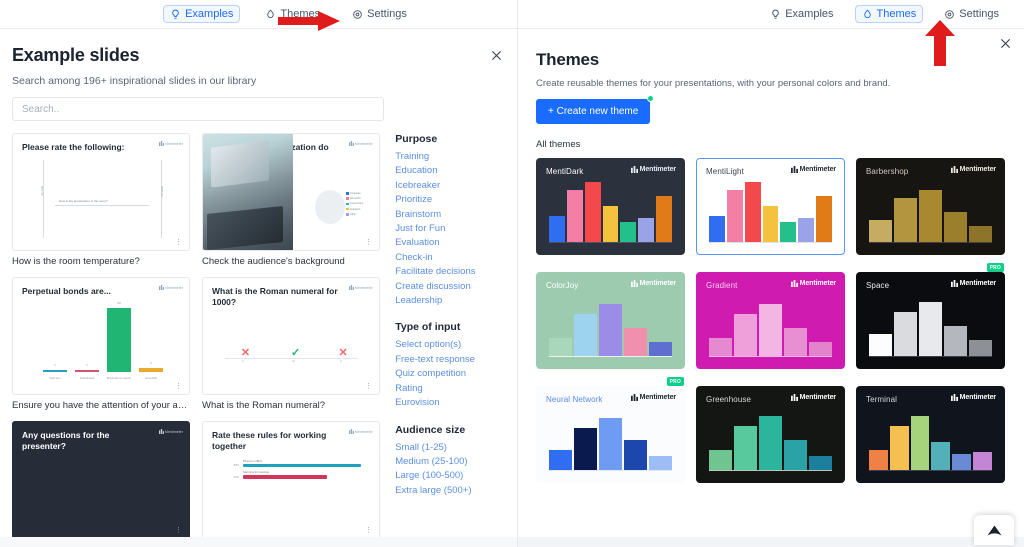  I want to click on chart-bar: 33 Bonds with no maturity, so click(119, 341).